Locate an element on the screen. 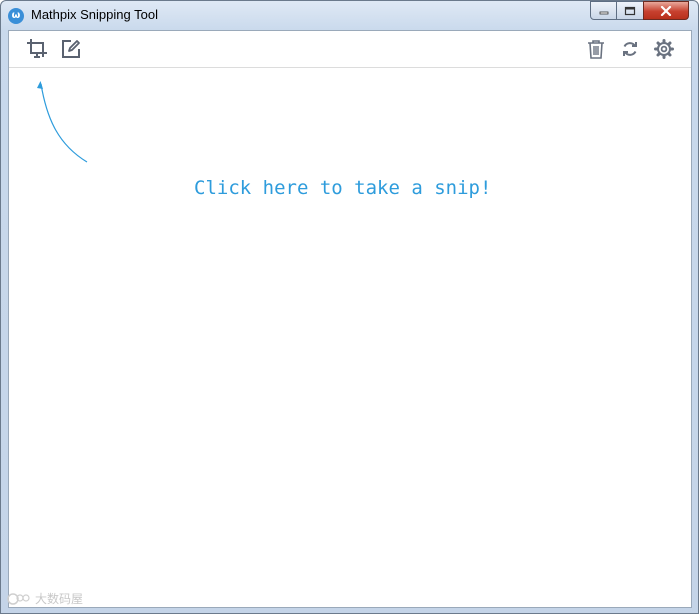 This screenshot has height=614, width=699. edit-button is located at coordinates (71, 49).